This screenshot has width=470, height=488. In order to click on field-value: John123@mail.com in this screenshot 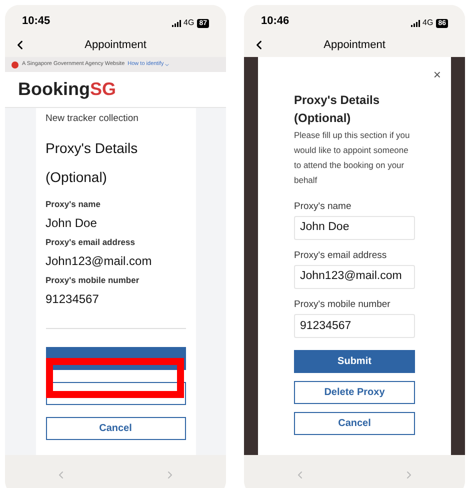, I will do `click(99, 261)`.